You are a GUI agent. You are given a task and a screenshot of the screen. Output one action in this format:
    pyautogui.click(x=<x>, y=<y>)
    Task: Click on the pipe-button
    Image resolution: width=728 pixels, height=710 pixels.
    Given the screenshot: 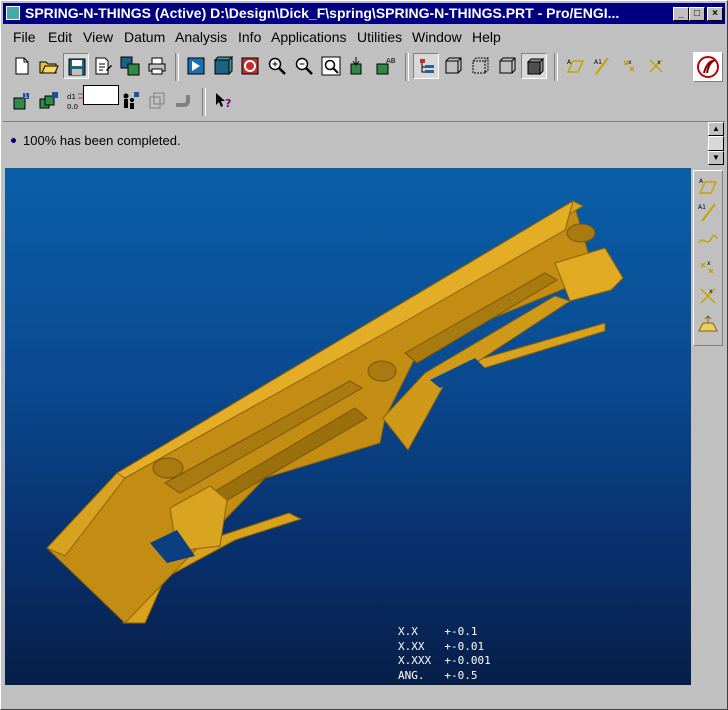 What is the action you would take?
    pyautogui.click(x=184, y=101)
    